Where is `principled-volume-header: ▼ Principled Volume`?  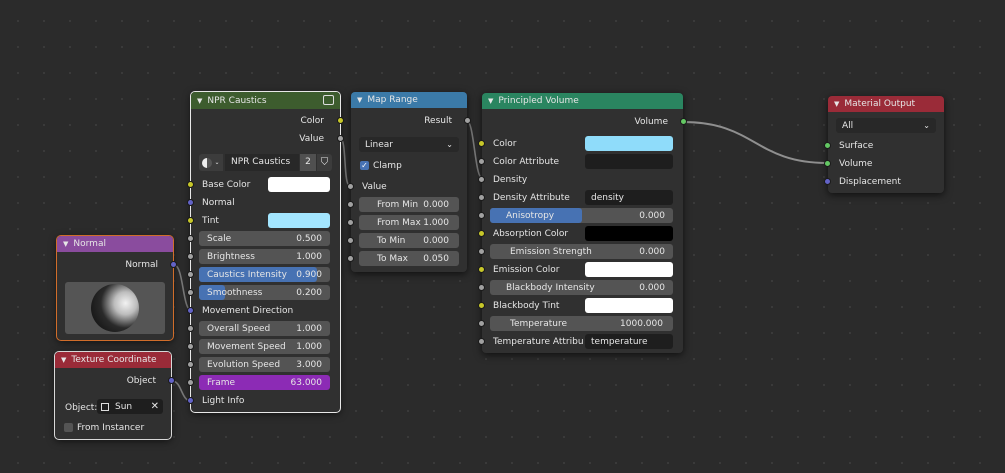
principled-volume-header: ▼ Principled Volume is located at coordinates (582, 101).